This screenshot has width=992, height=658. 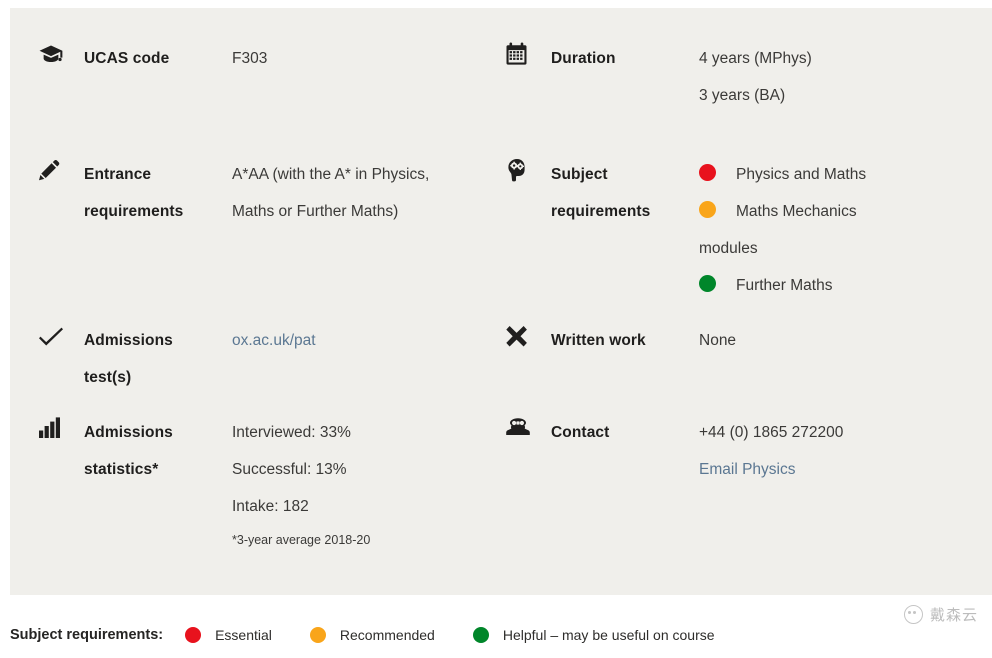 I want to click on fact-duration: Duration 4 years (MPhys) 3 years (BA), so click(x=740, y=77).